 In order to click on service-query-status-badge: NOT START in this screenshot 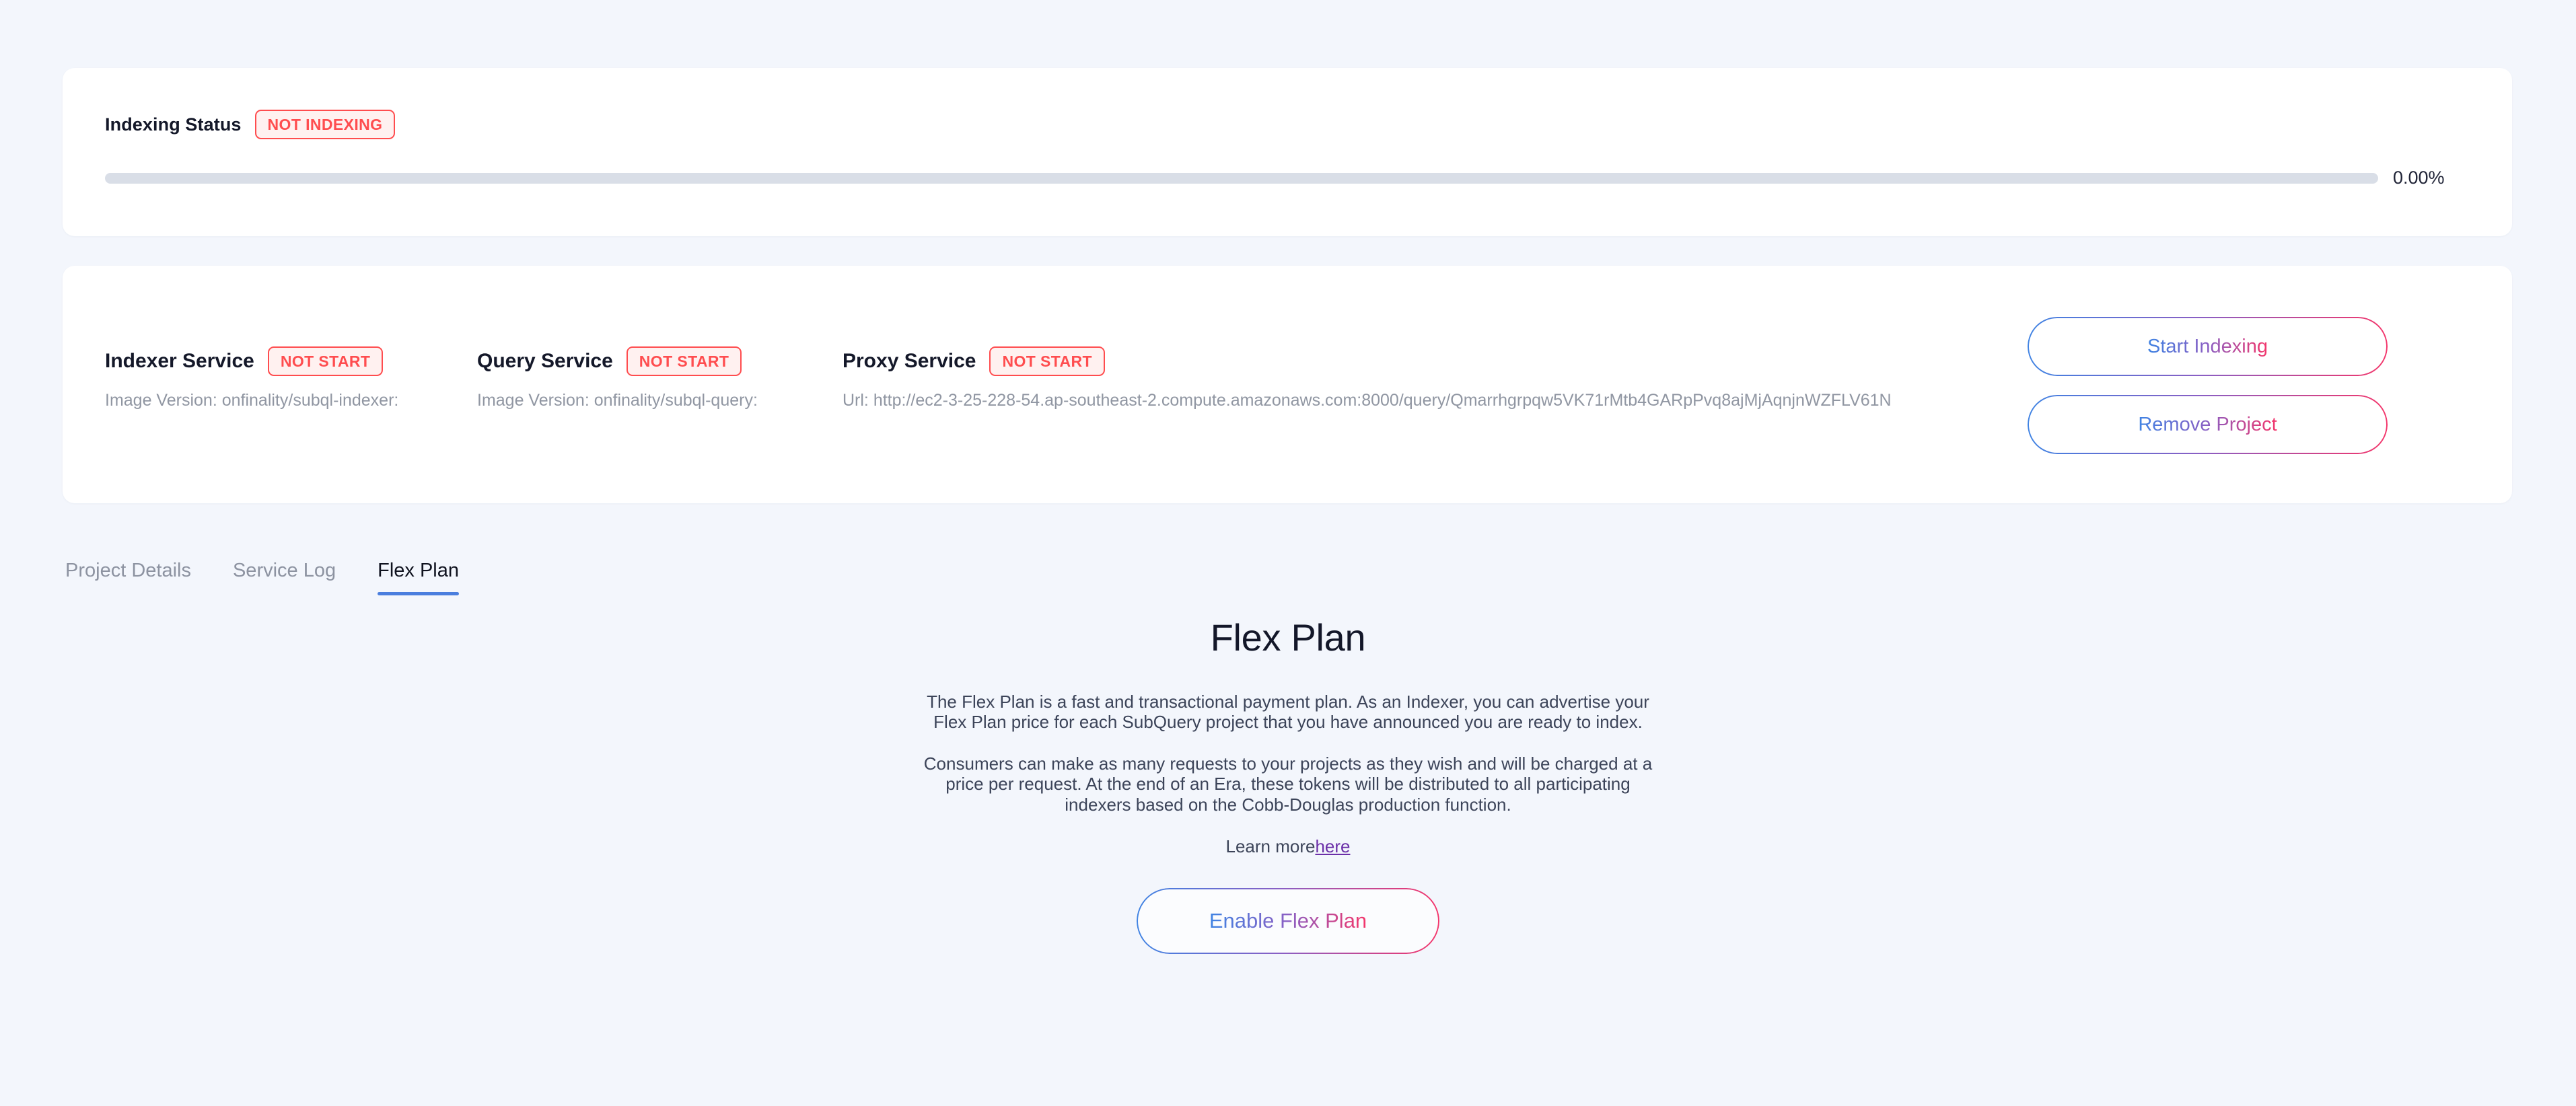, I will do `click(684, 361)`.